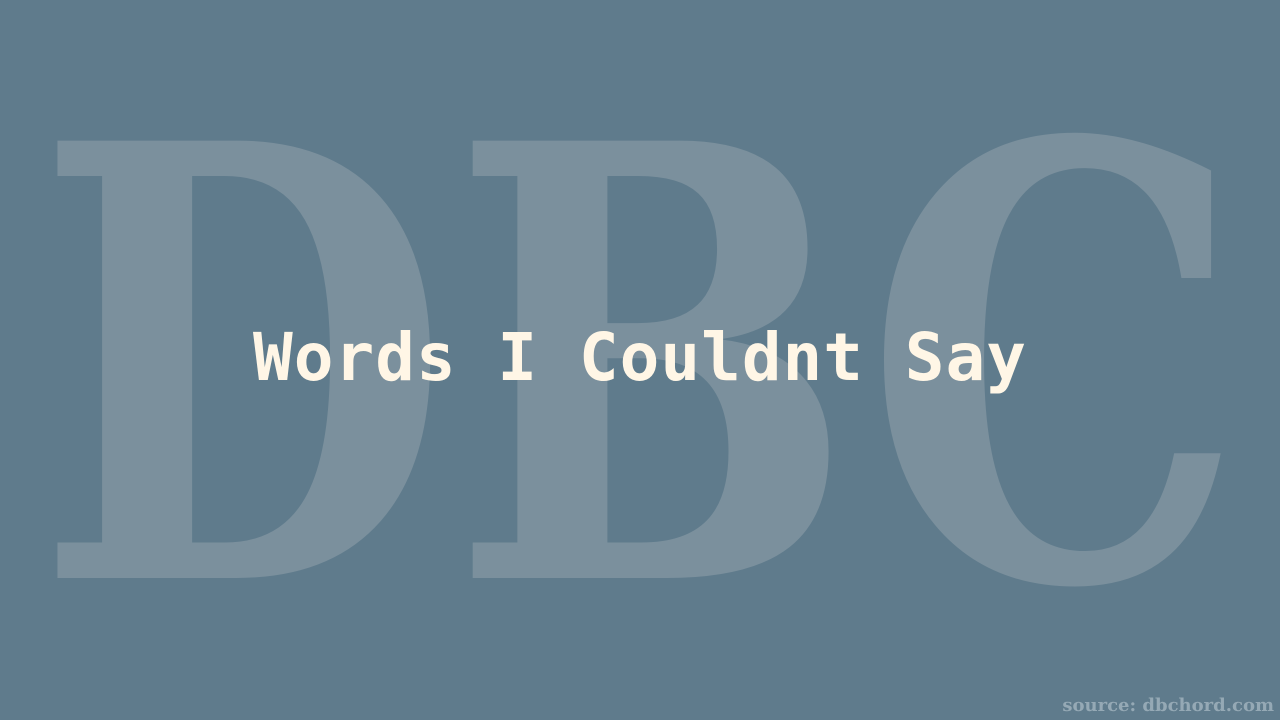 The height and width of the screenshot is (720, 1280). What do you see at coordinates (1168, 705) in the screenshot?
I see `source-credit: source: dbchord.com` at bounding box center [1168, 705].